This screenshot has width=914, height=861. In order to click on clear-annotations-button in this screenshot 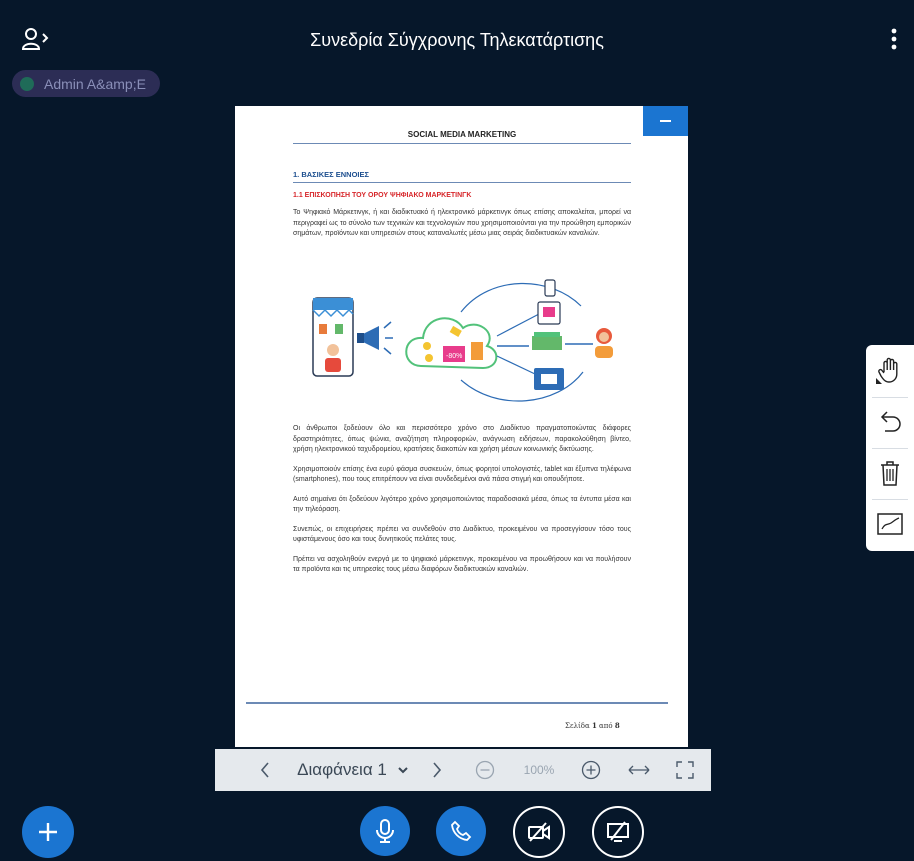, I will do `click(890, 472)`.